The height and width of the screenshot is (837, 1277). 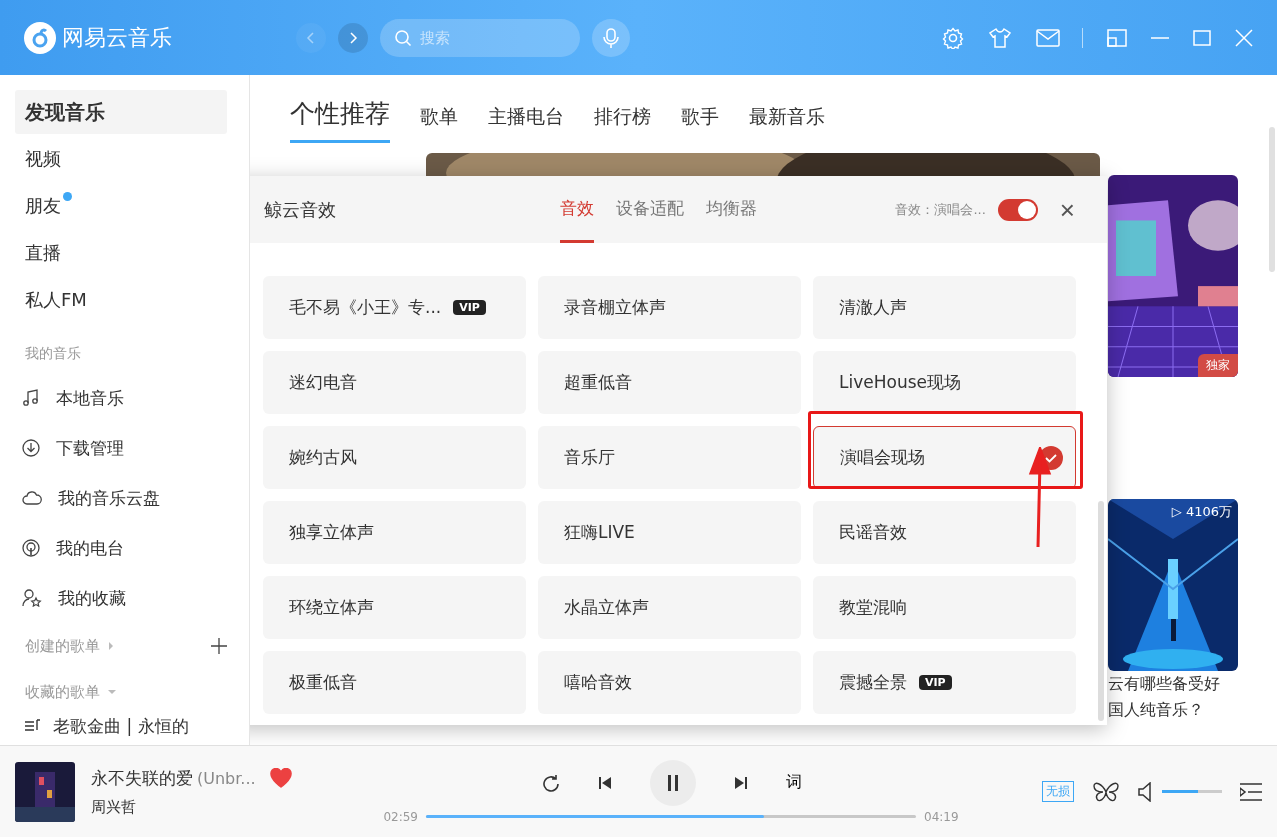 What do you see at coordinates (650, 209) in the screenshot?
I see `tab: 设备适配` at bounding box center [650, 209].